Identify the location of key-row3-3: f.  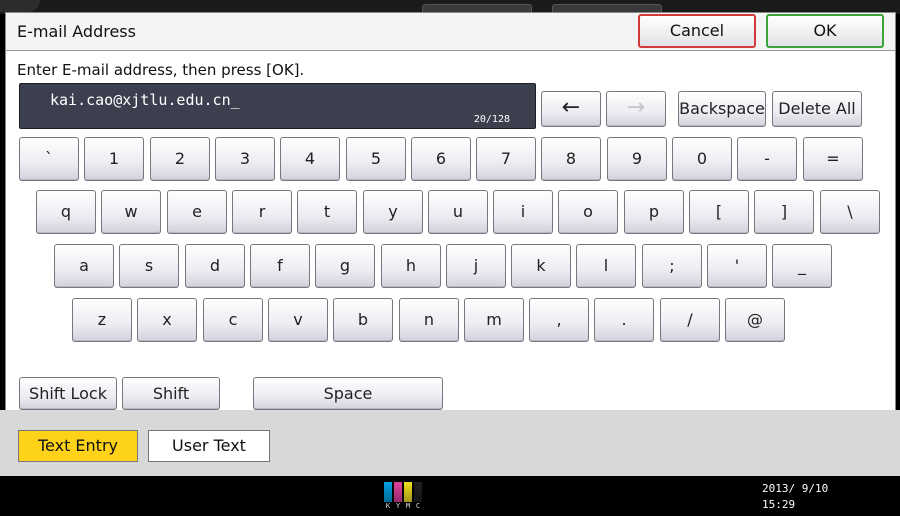
(280, 266).